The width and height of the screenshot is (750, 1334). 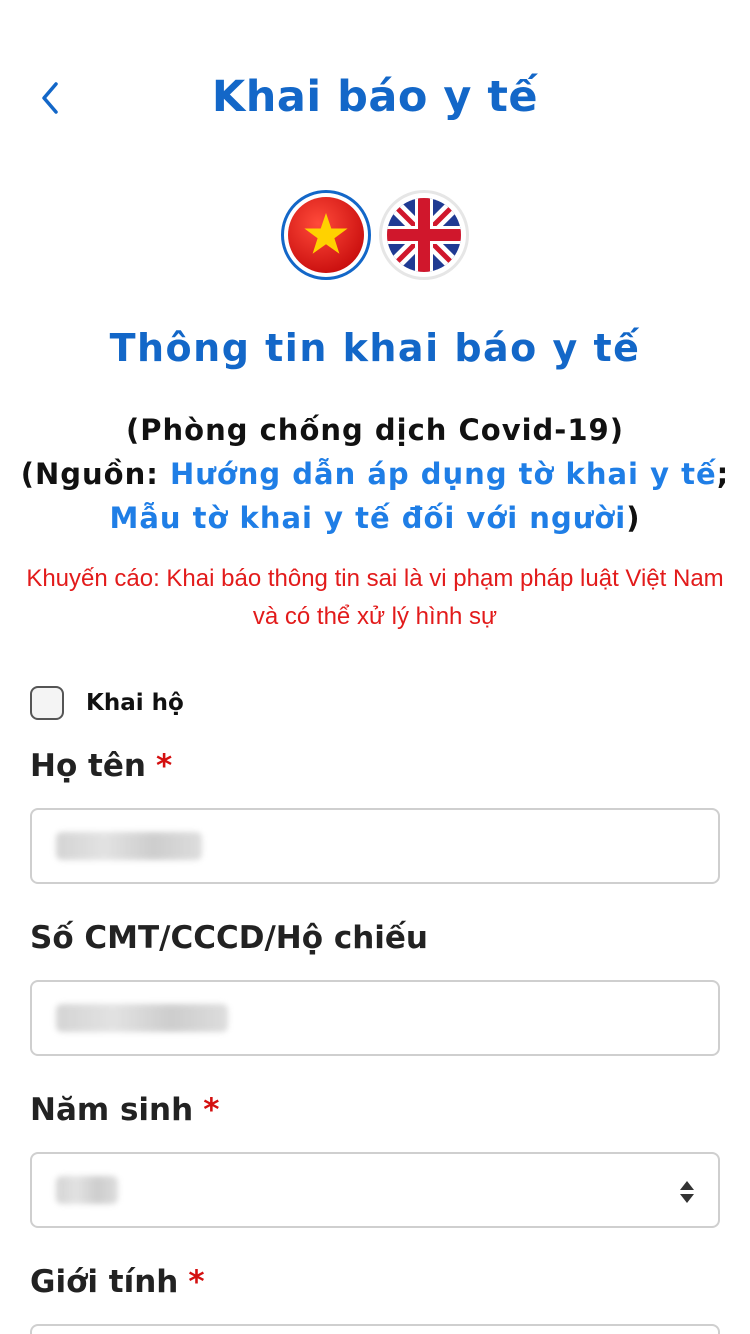 What do you see at coordinates (47, 703) in the screenshot?
I see `khai-ho-checkbox` at bounding box center [47, 703].